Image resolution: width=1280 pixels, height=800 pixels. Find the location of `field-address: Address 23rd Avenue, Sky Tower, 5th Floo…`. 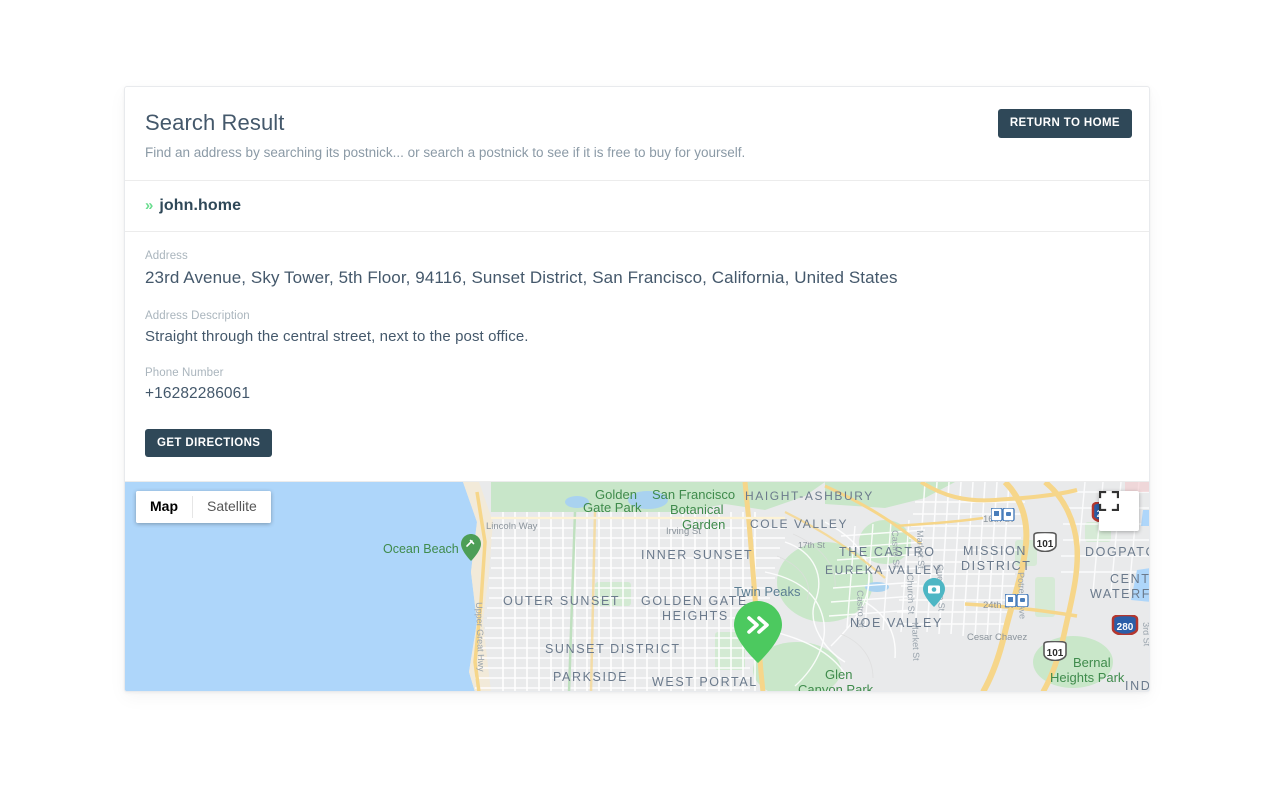

field-address: Address 23rd Avenue, Sky Tower, 5th Floo… is located at coordinates (637, 270).